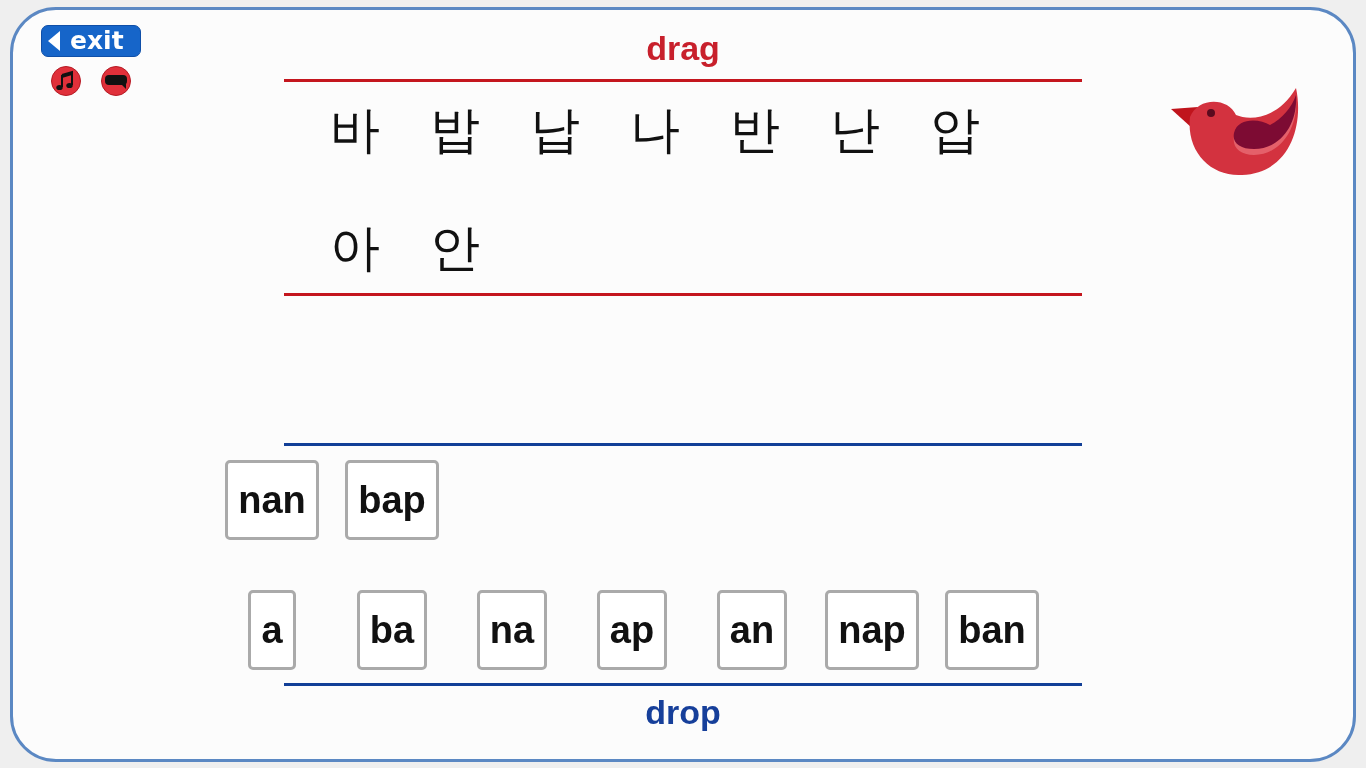 The image size is (1366, 768). What do you see at coordinates (855, 130) in the screenshot?
I see `korean-syllable: 난` at bounding box center [855, 130].